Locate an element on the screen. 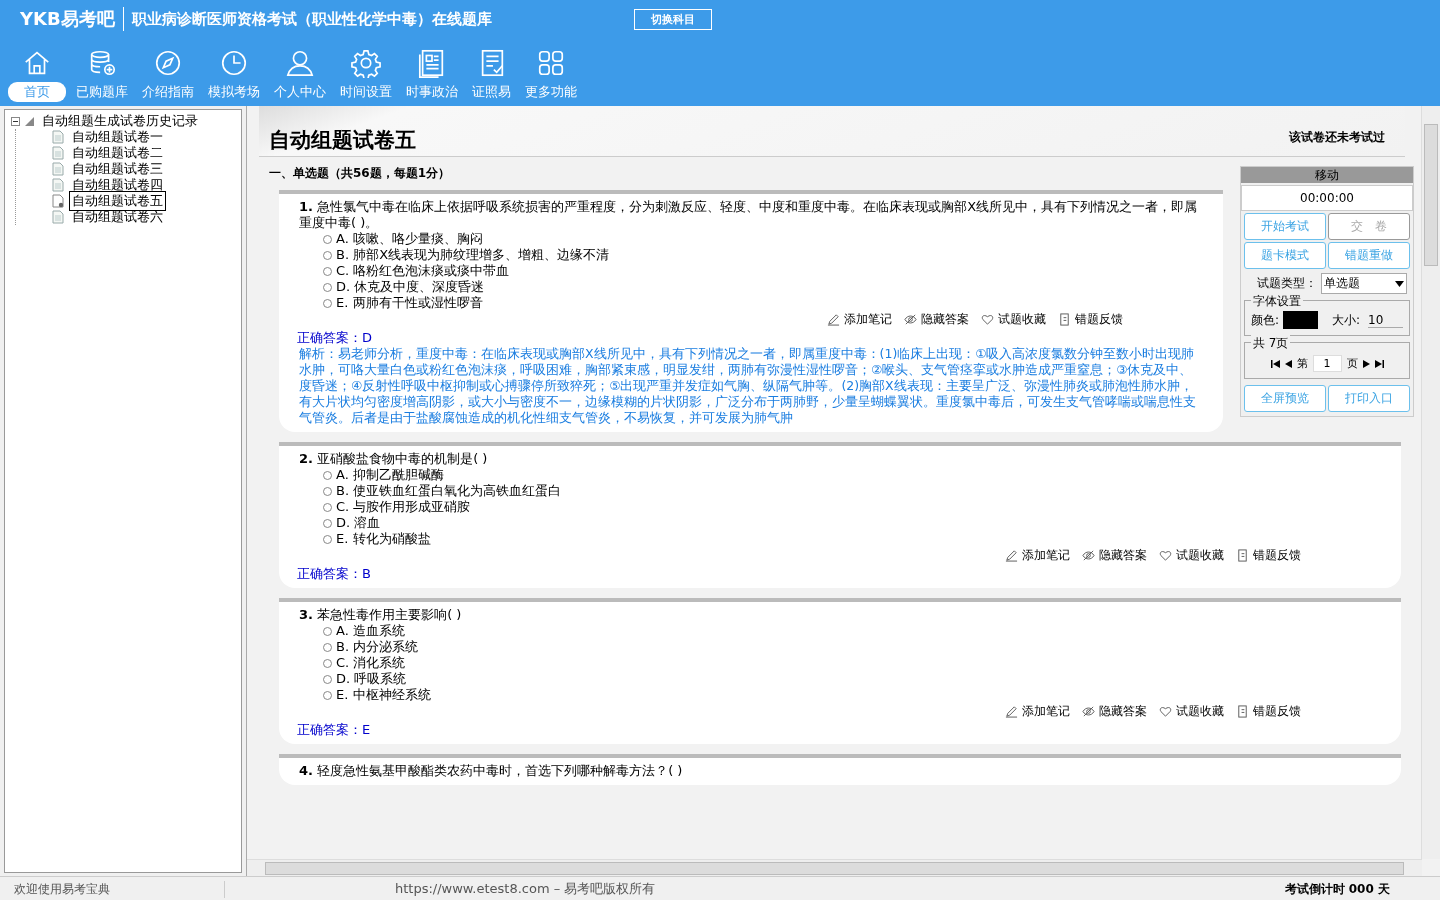 The width and height of the screenshot is (1440, 900). size-label: 大小: is located at coordinates (1346, 320).